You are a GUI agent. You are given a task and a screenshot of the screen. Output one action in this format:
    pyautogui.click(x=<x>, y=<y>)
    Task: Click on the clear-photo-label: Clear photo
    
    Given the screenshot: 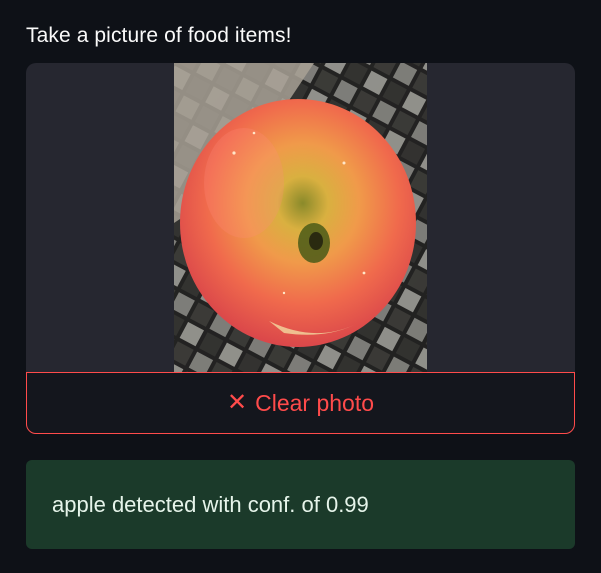 What is the action you would take?
    pyautogui.click(x=315, y=402)
    